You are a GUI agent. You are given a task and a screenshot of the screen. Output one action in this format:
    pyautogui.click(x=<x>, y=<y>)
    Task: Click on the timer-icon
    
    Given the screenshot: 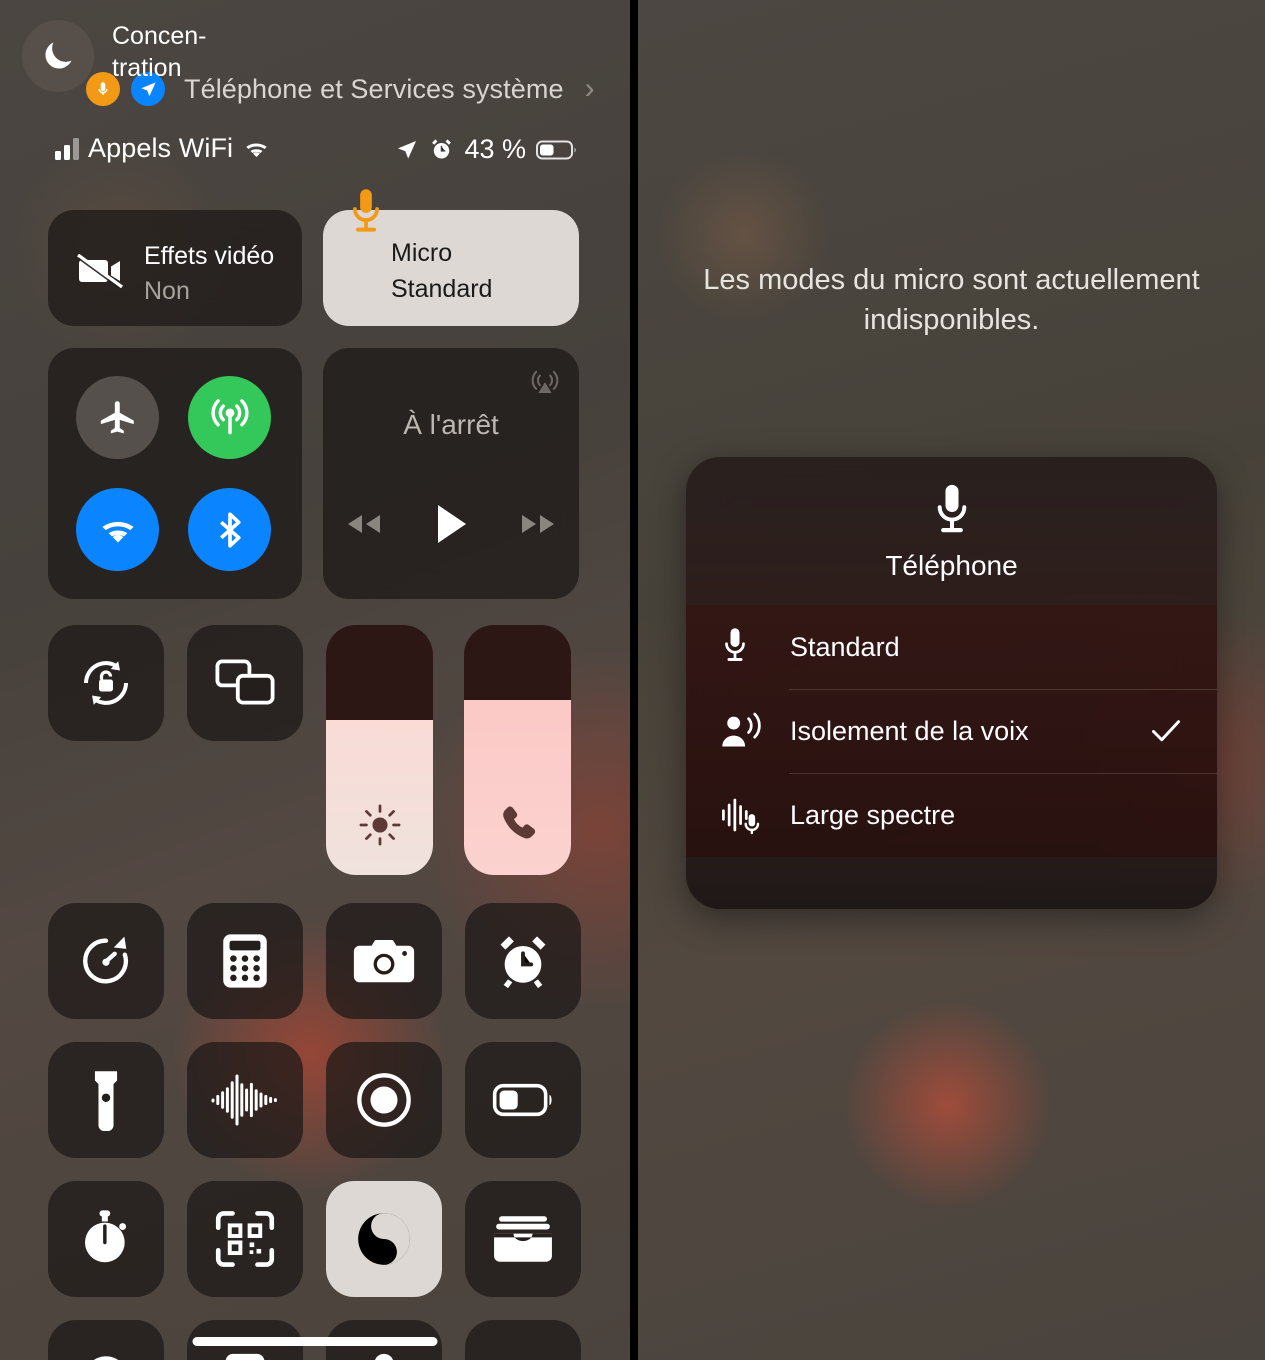 What is the action you would take?
    pyautogui.click(x=106, y=961)
    